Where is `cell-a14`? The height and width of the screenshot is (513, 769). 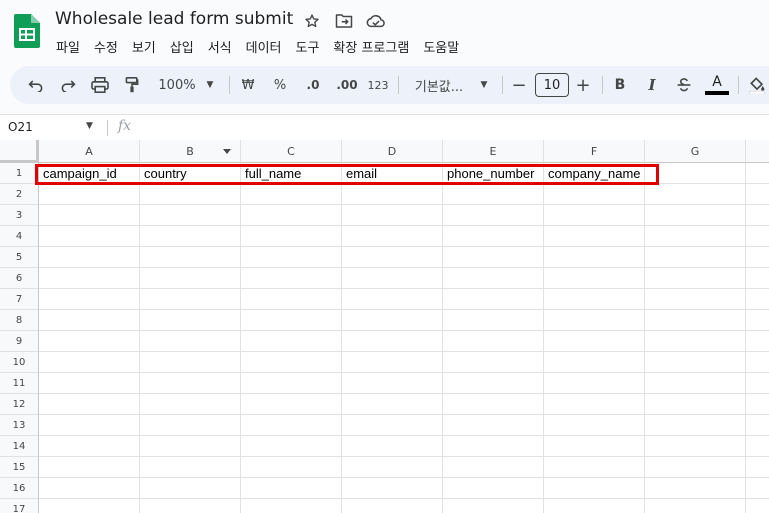
cell-a14 is located at coordinates (89, 446).